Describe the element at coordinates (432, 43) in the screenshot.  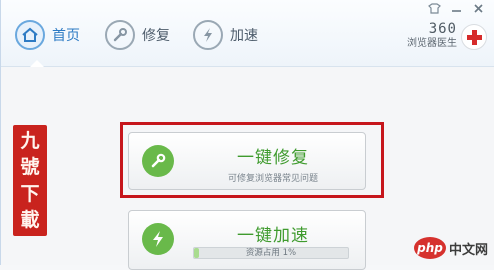
I see `brand-name: 浏览器医生` at that location.